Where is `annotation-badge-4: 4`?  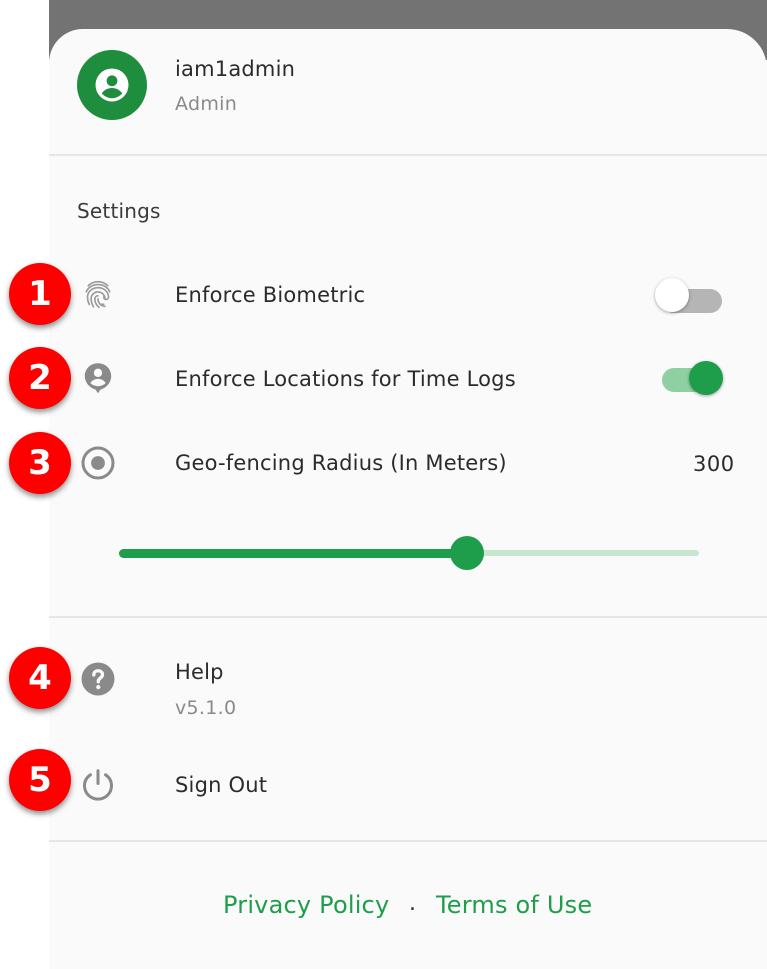
annotation-badge-4: 4 is located at coordinates (40, 678).